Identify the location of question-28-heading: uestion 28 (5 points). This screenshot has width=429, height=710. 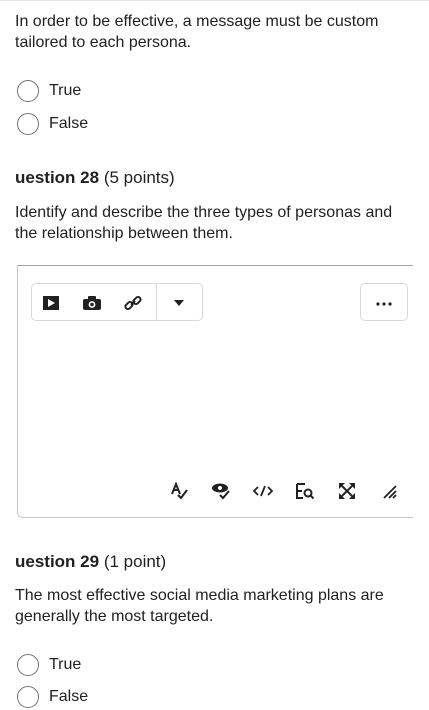
(95, 178).